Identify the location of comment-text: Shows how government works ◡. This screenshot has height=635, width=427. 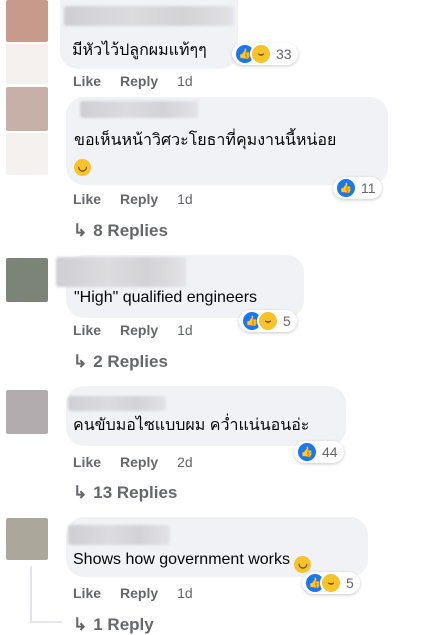
(192, 561).